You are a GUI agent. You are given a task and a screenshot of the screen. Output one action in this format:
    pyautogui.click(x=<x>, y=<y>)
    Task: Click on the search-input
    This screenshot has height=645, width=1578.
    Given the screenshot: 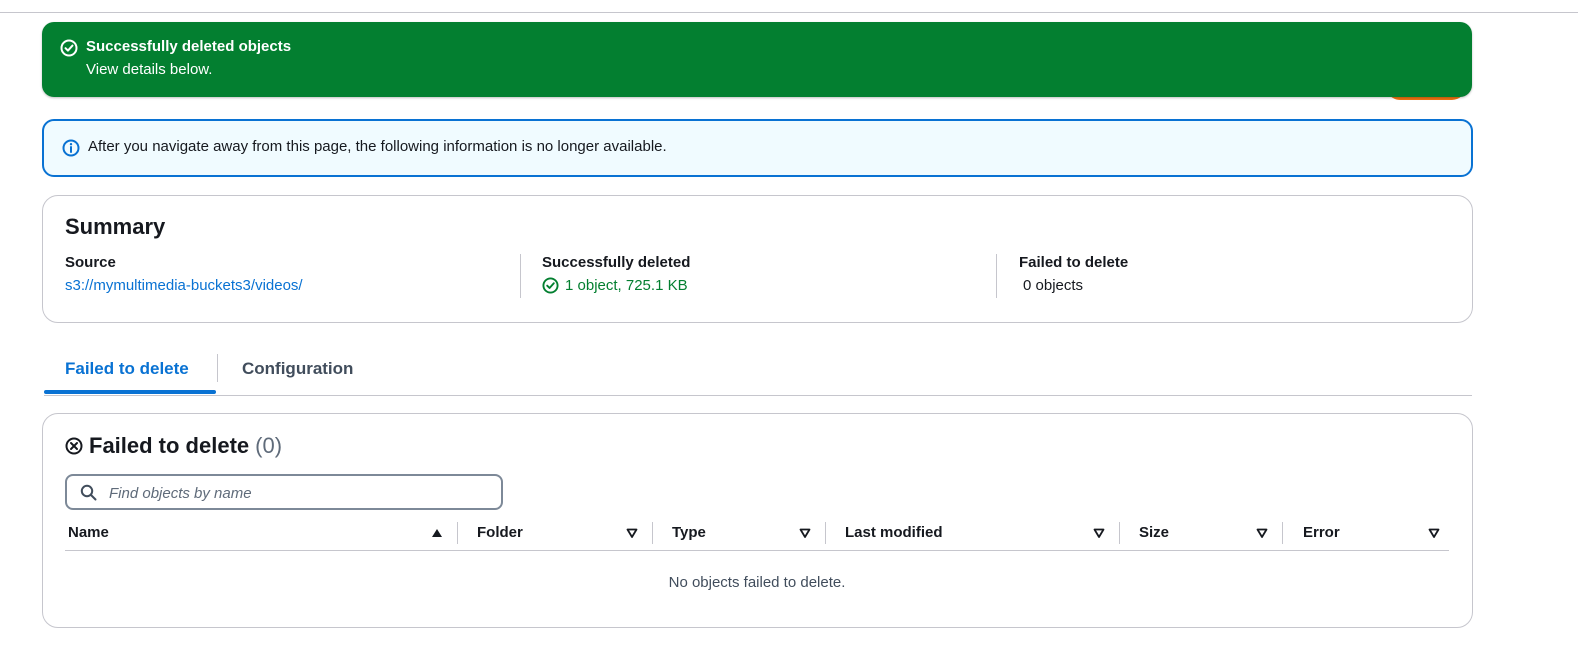 What is the action you would take?
    pyautogui.click(x=299, y=493)
    